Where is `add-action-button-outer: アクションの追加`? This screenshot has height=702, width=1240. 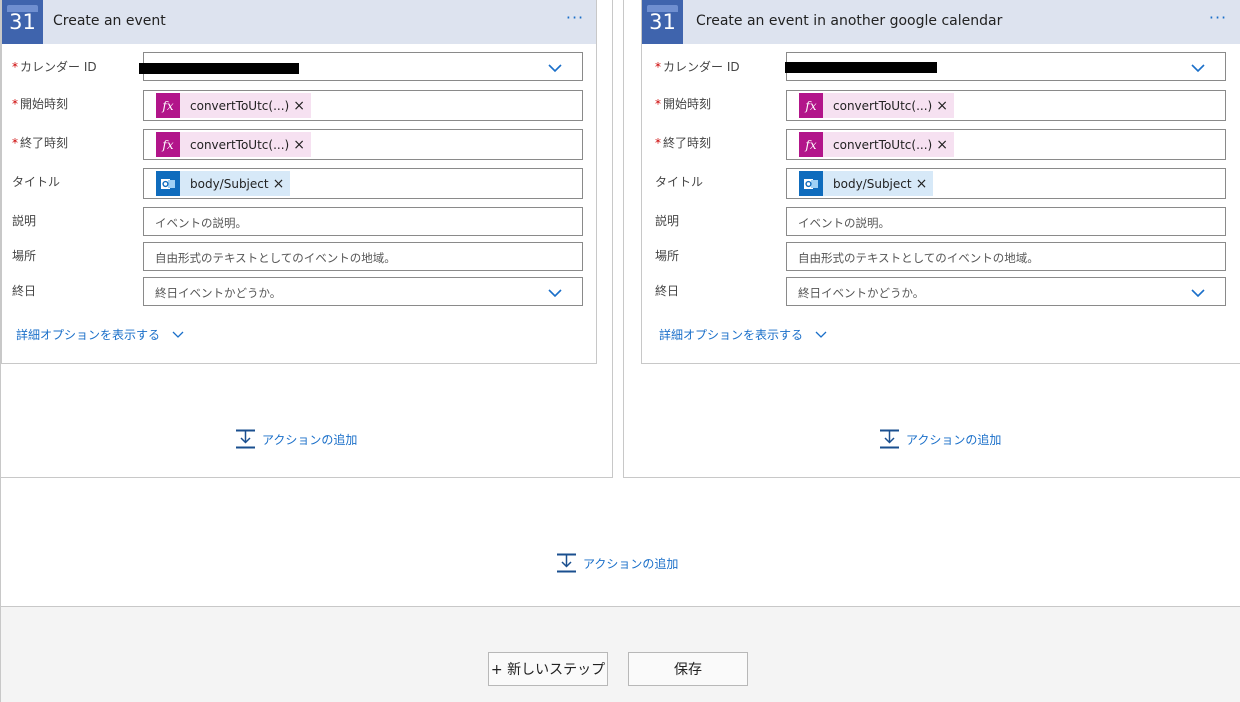
add-action-button-outer: アクションの追加 is located at coordinates (617, 563).